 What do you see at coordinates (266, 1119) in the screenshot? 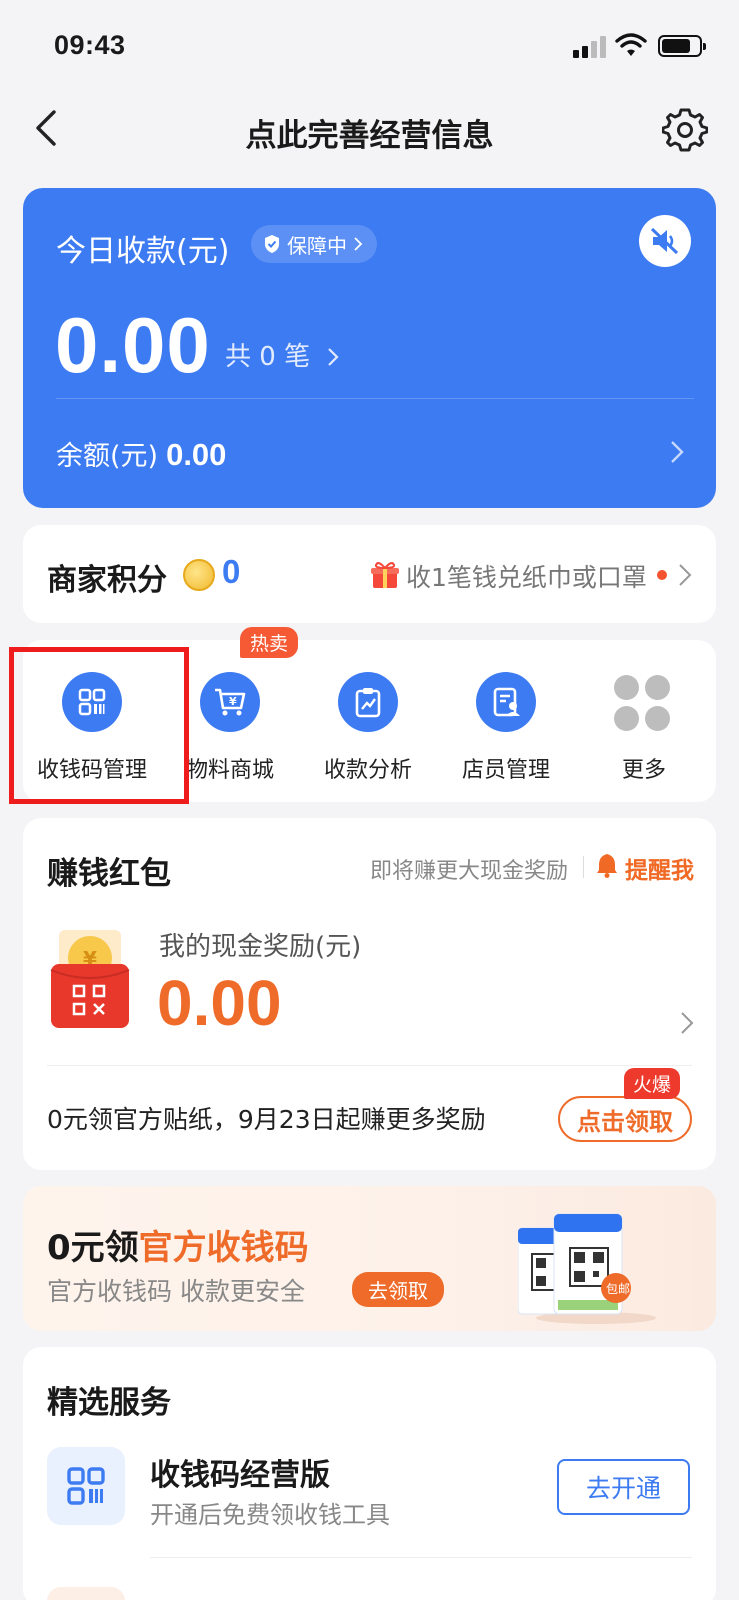
I see `sticker-promo-text: 0元领官方贴纸，9月23日起赚更多奖励` at bounding box center [266, 1119].